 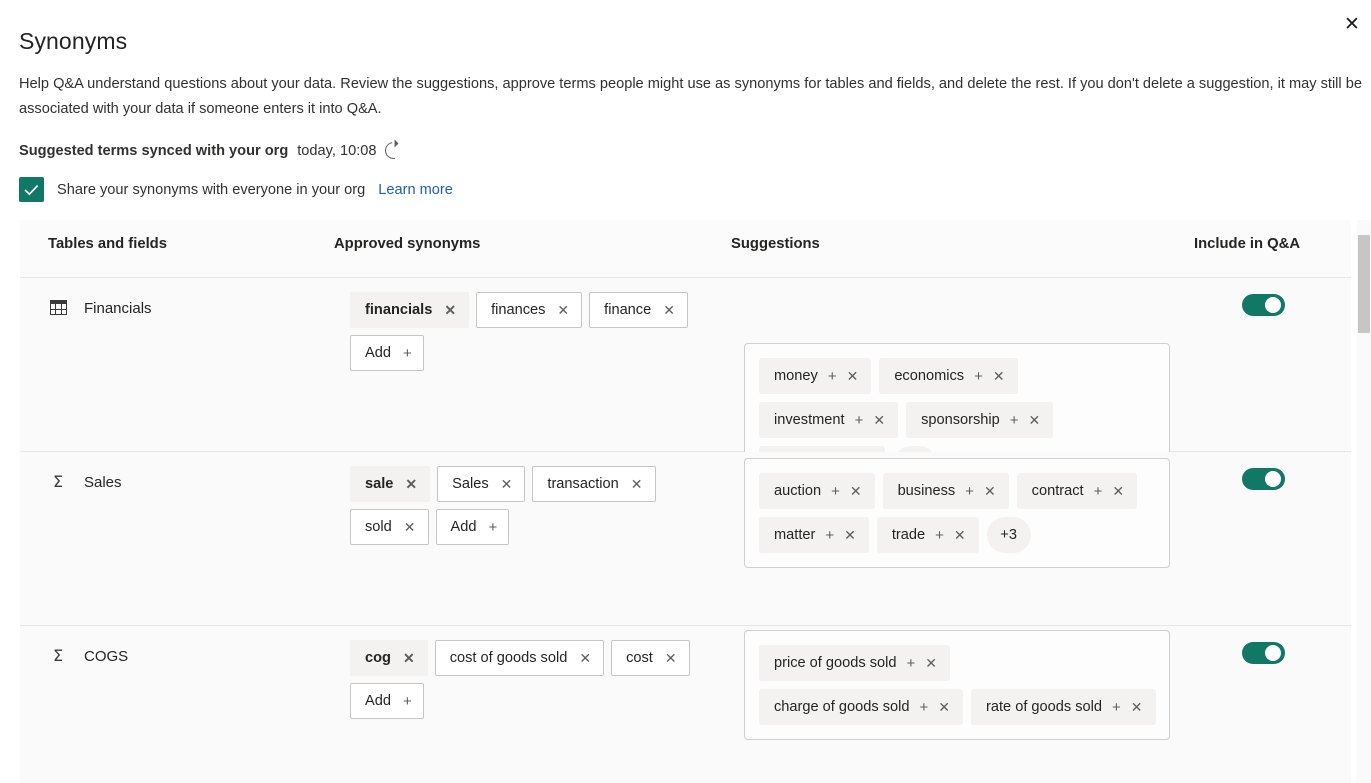 I want to click on approved-chip: cost ✕, so click(x=650, y=658).